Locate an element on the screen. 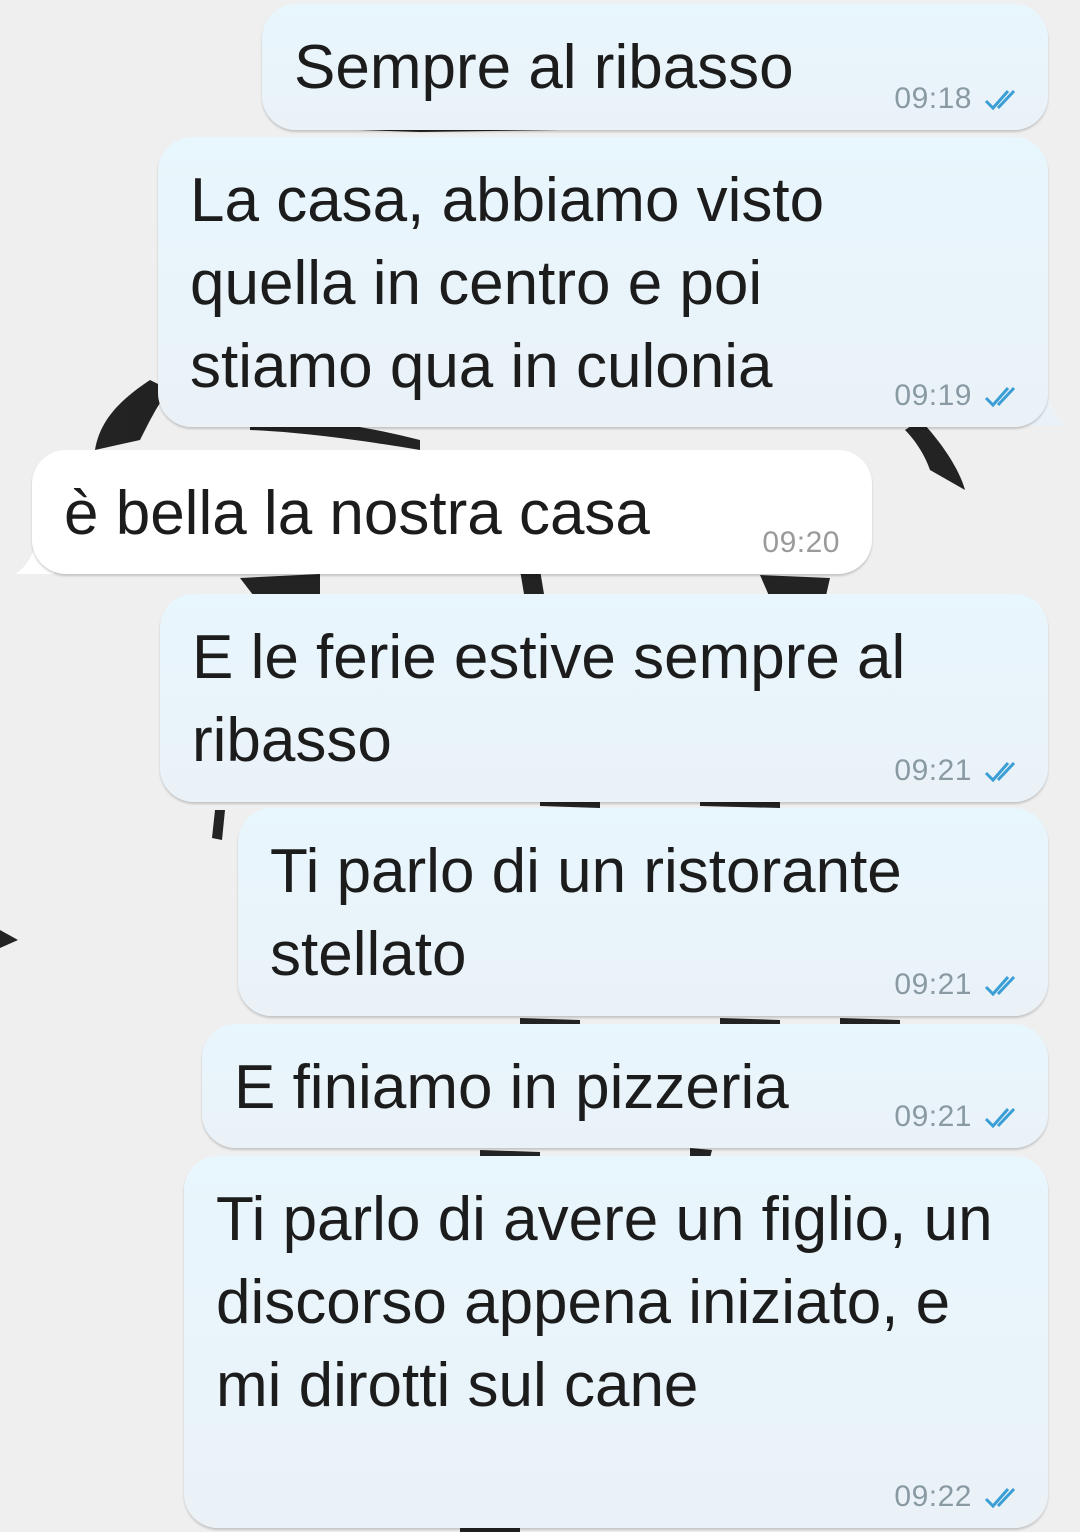  message-outgoing-4: Ti parlo di un ristorante stellato 09:21 is located at coordinates (643, 912).